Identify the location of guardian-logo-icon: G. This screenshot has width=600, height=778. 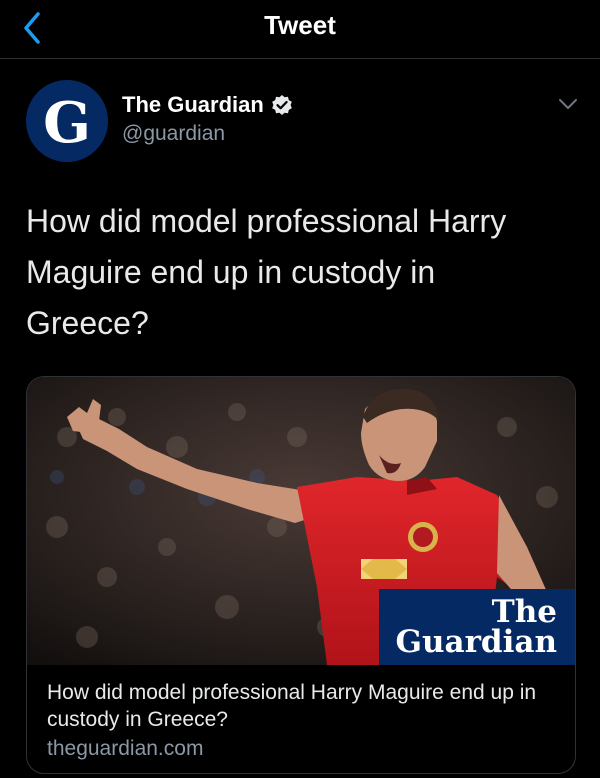
(67, 121).